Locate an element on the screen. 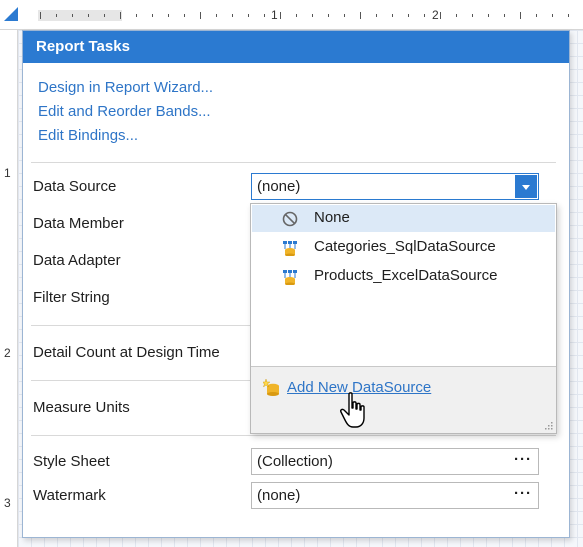  panel-title: Report Tasks is located at coordinates (296, 47).